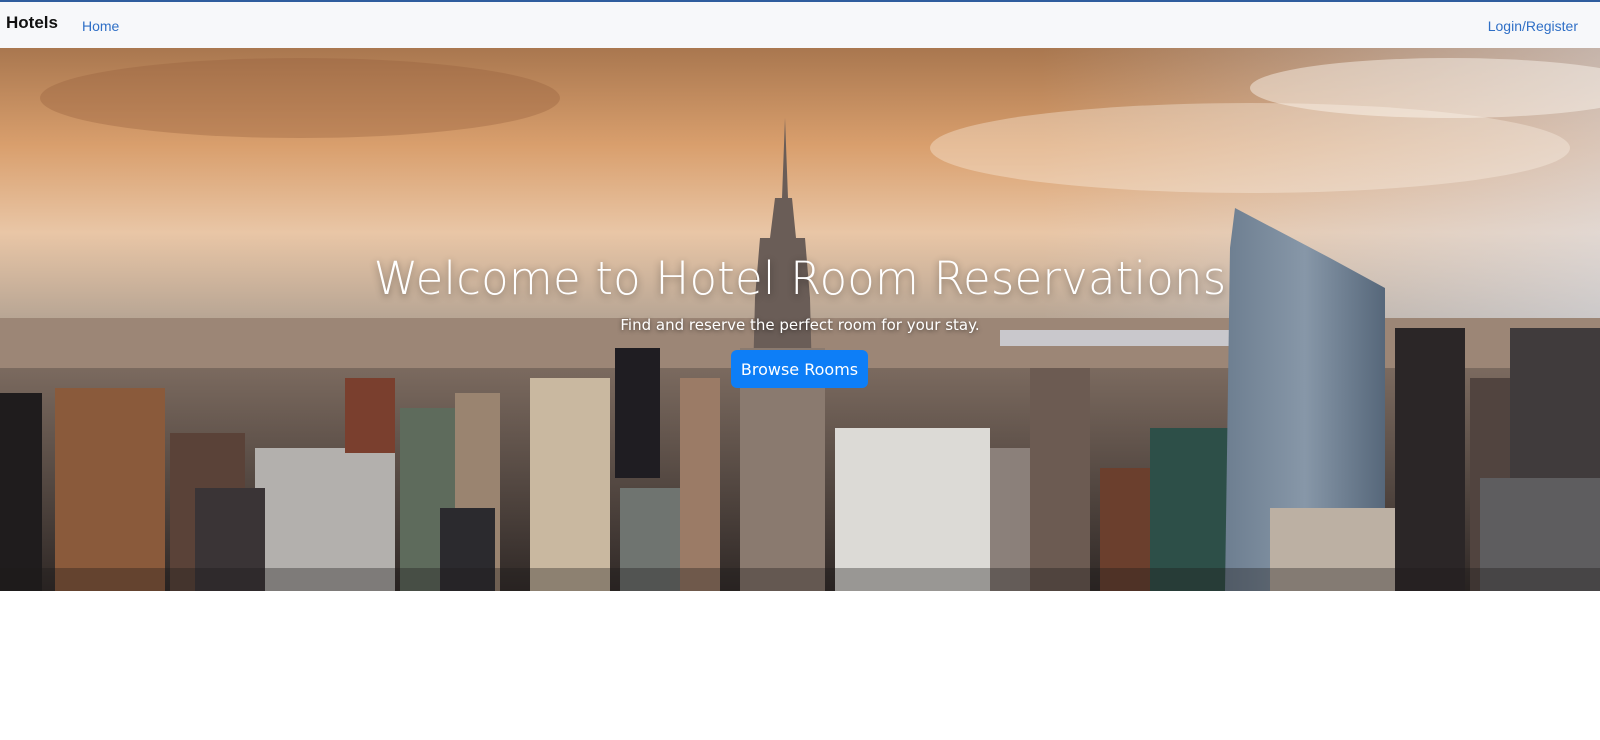 The image size is (1600, 740). Describe the element at coordinates (799, 369) in the screenshot. I see `browse-rooms-button: Browse Rooms` at that location.